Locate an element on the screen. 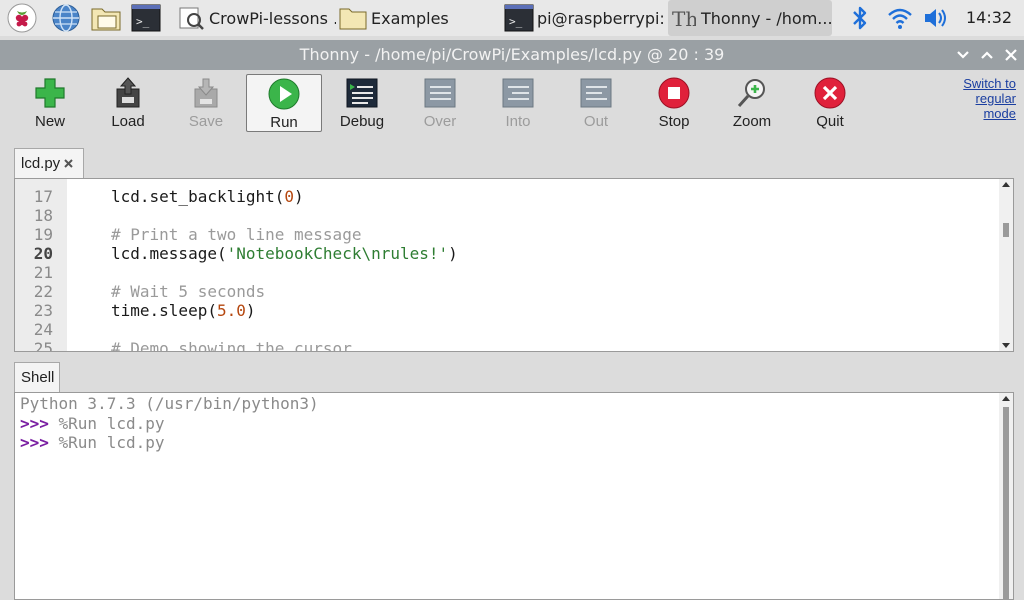 The width and height of the screenshot is (1024, 600). switch-to-regular-mode-link: Switch to regular mode is located at coordinates (982, 98).